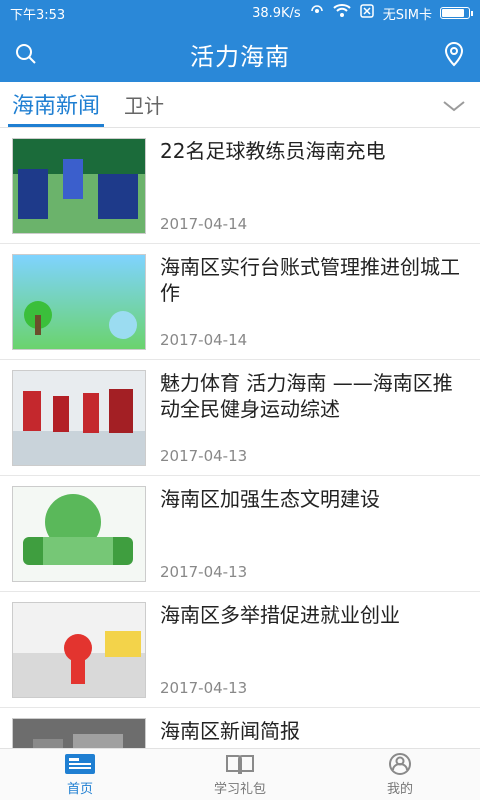 The image size is (480, 800). I want to click on bottom-navigation: 首页 学习礼包 我的, so click(240, 774).